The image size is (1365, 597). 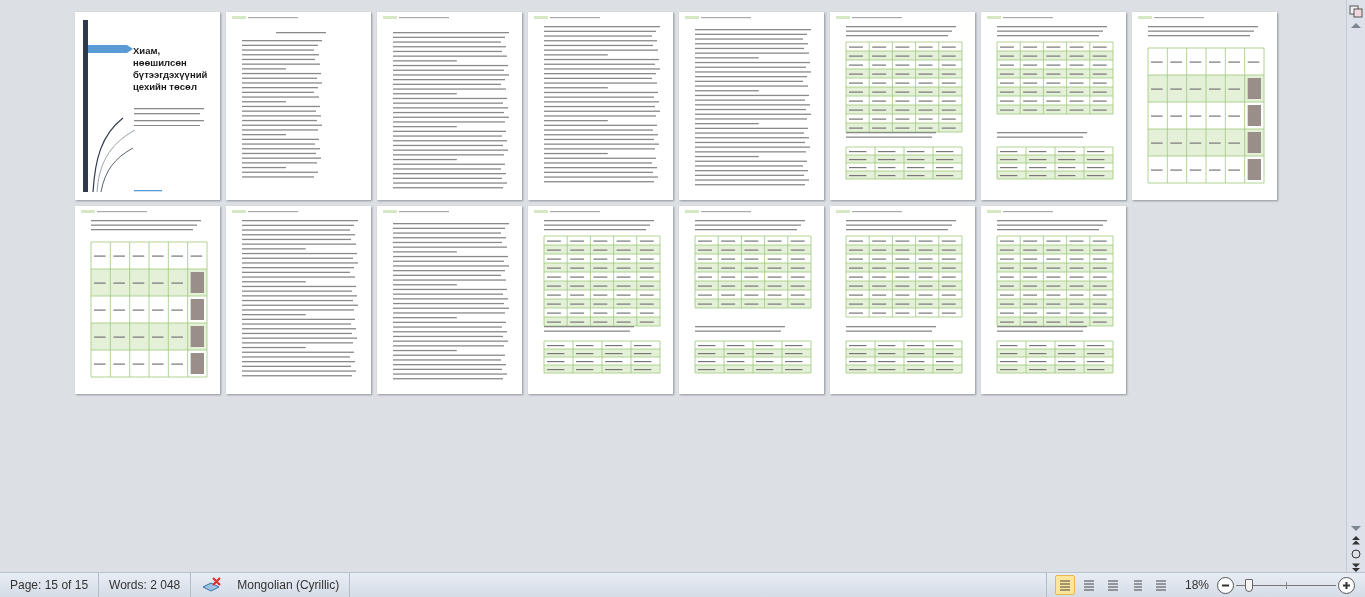 What do you see at coordinates (1196, 585) in the screenshot?
I see `zoom-level: 18%` at bounding box center [1196, 585].